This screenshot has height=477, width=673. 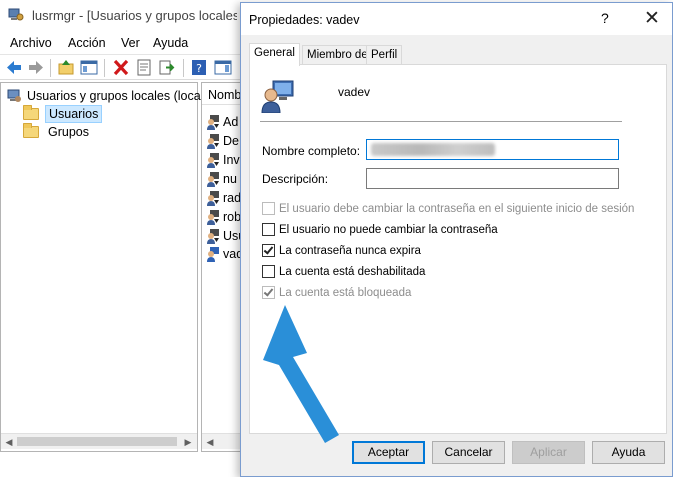 I want to click on account-locked-checkbox: La cuenta está bloqueada, so click(x=336, y=292).